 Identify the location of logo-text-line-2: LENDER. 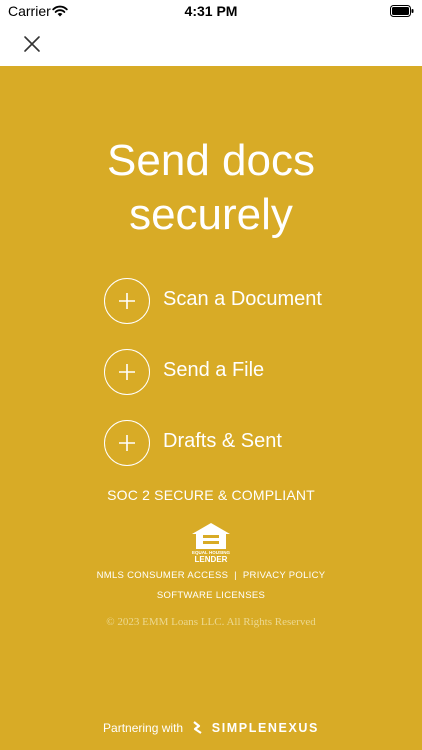
(211, 559).